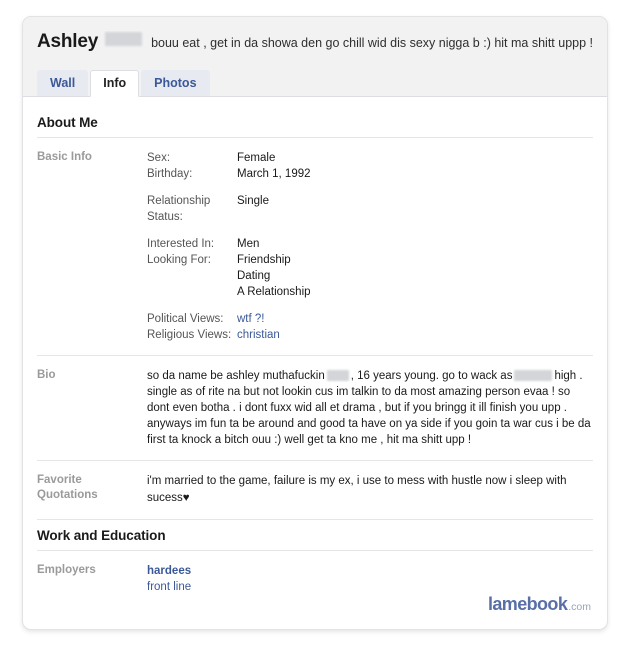 This screenshot has width=630, height=651. What do you see at coordinates (236, 376) in the screenshot?
I see `bio-part-1: so da name be ashley muthafuckin` at bounding box center [236, 376].